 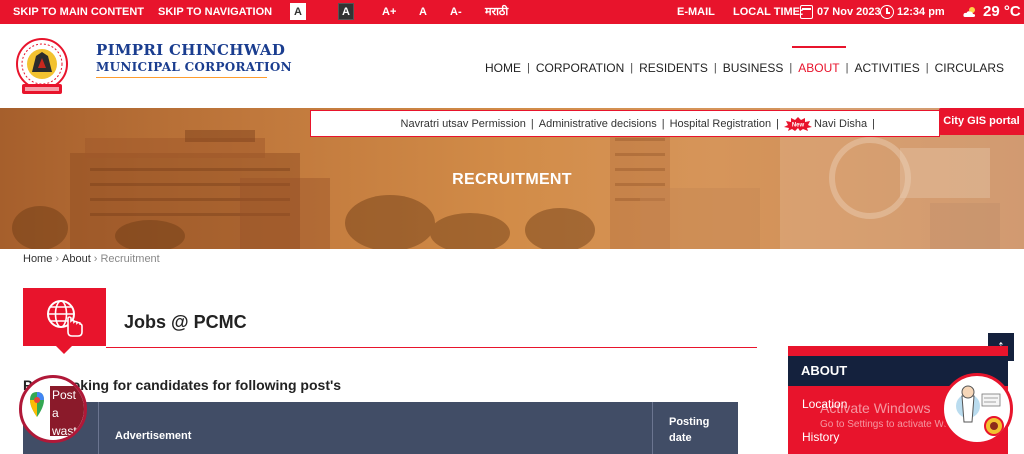 I want to click on current-time: 12:34 pm, so click(x=921, y=12).